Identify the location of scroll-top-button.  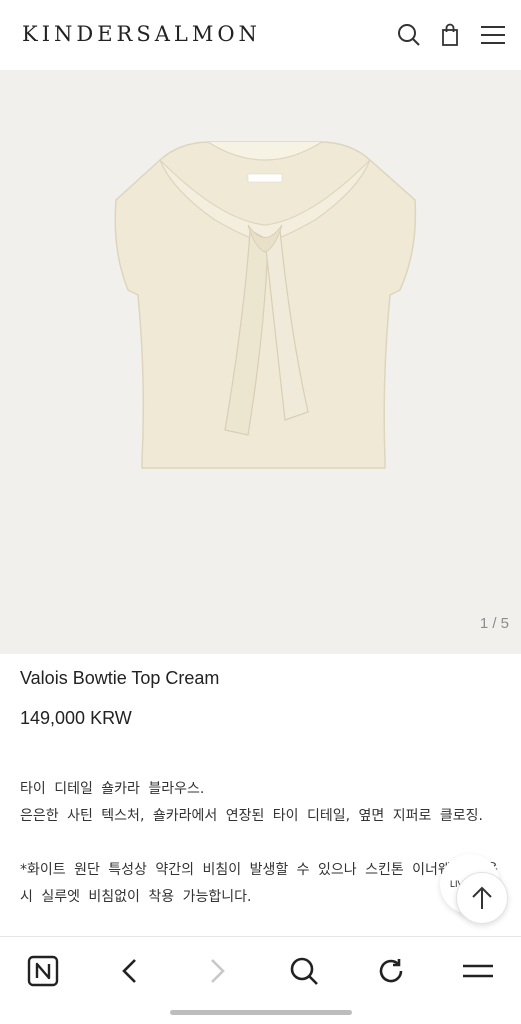
(482, 898).